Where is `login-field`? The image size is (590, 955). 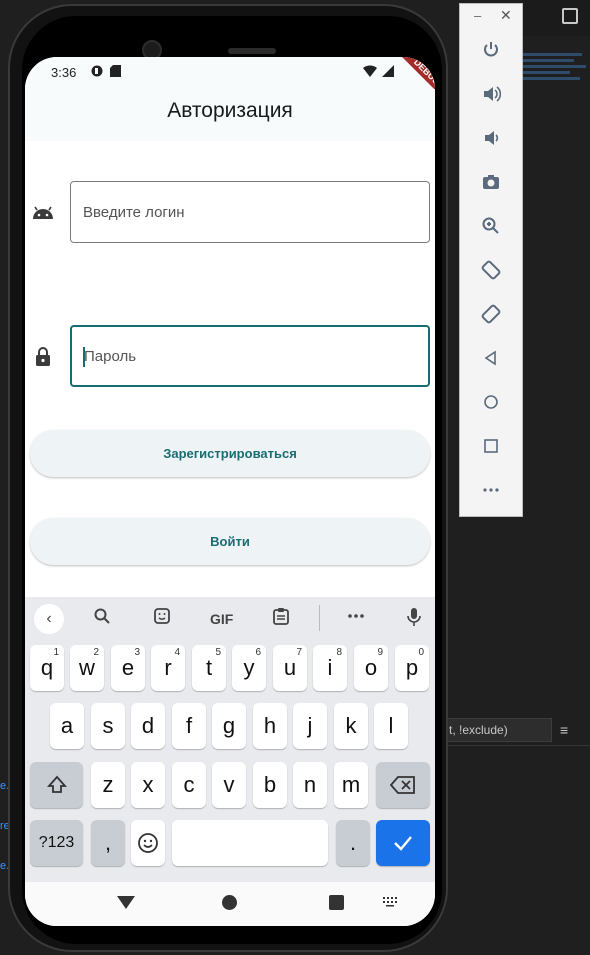
login-field is located at coordinates (250, 212).